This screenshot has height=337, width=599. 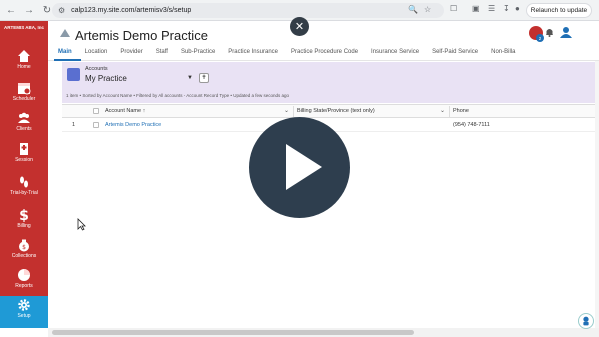 What do you see at coordinates (336, 111) in the screenshot?
I see `column-header-billing-state: Billing State/Province (text only)` at bounding box center [336, 111].